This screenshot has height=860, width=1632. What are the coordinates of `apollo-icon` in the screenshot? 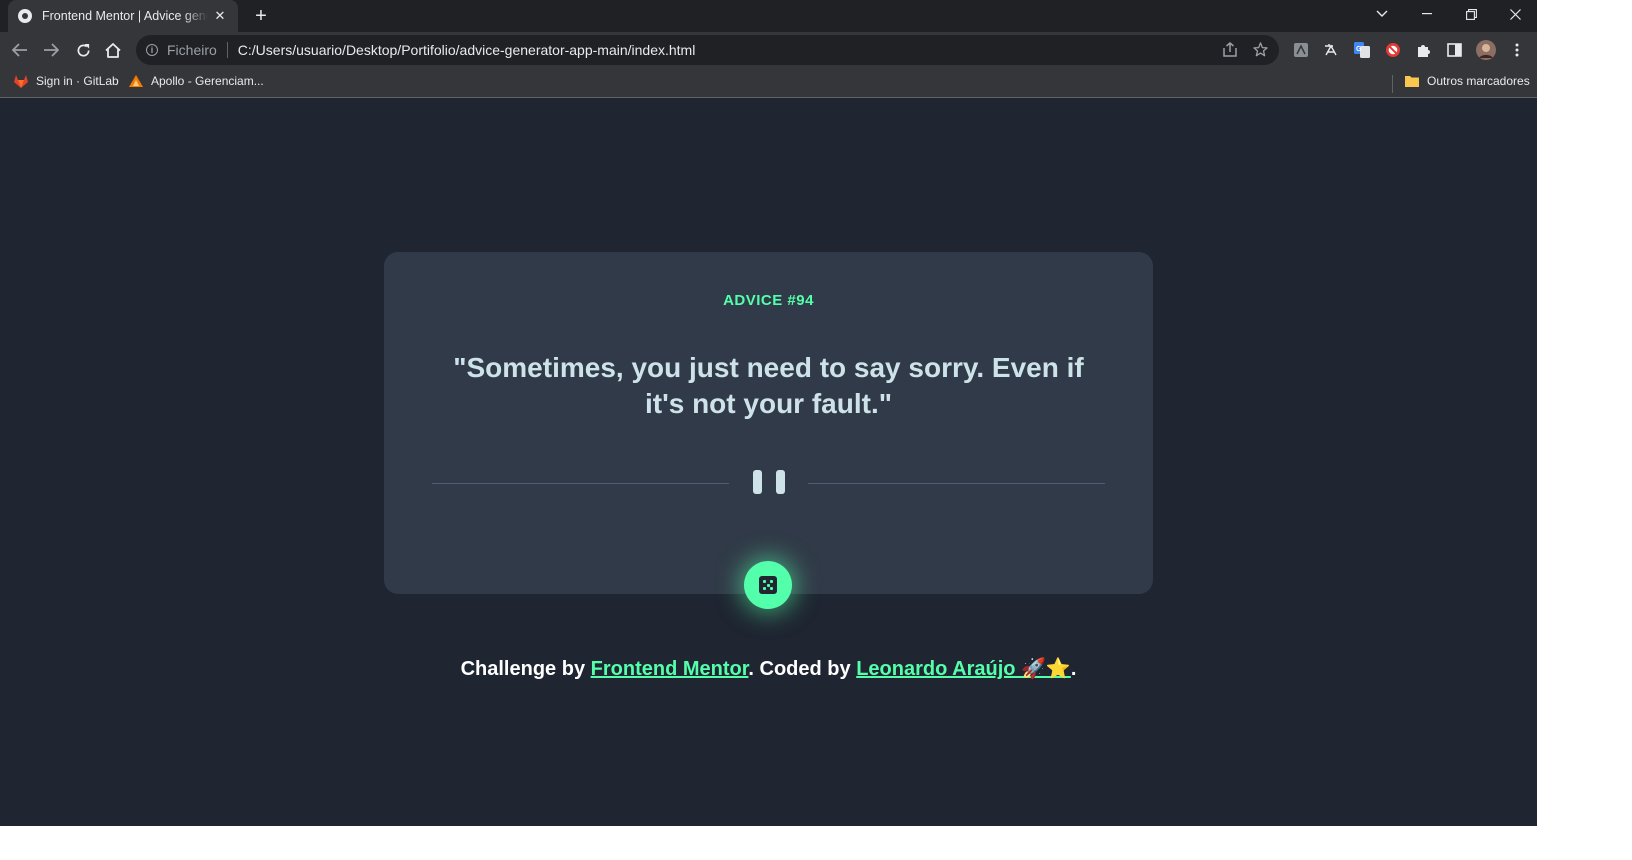 It's located at (136, 81).